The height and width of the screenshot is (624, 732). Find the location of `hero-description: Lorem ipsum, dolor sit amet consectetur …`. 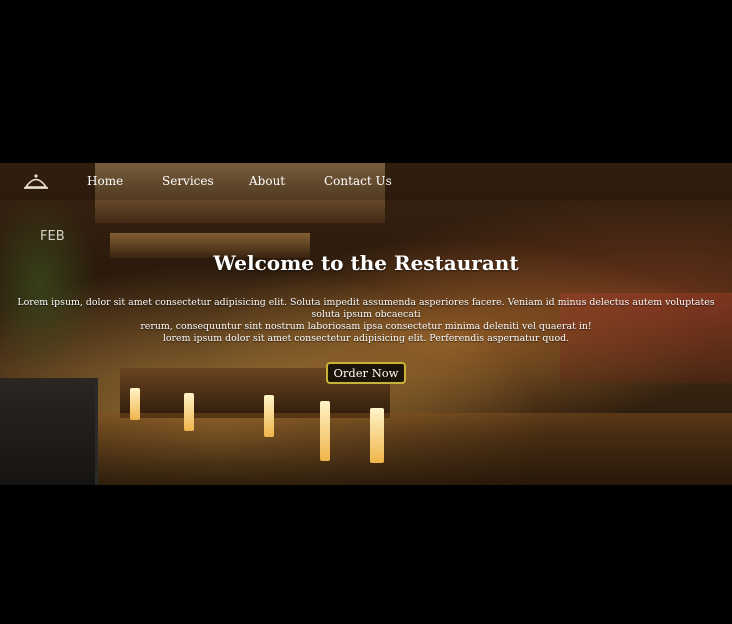

hero-description: Lorem ipsum, dolor sit amet consectetur … is located at coordinates (366, 321).